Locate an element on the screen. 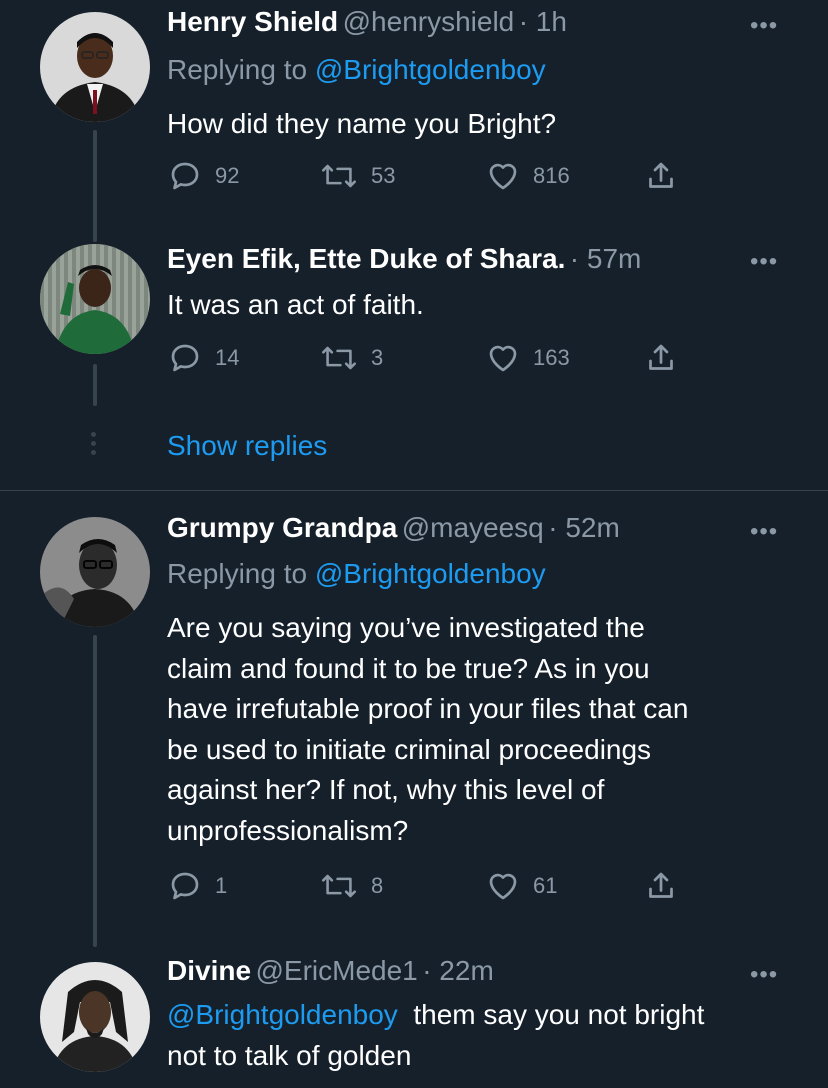  reply-button: 1 is located at coordinates (197, 886).